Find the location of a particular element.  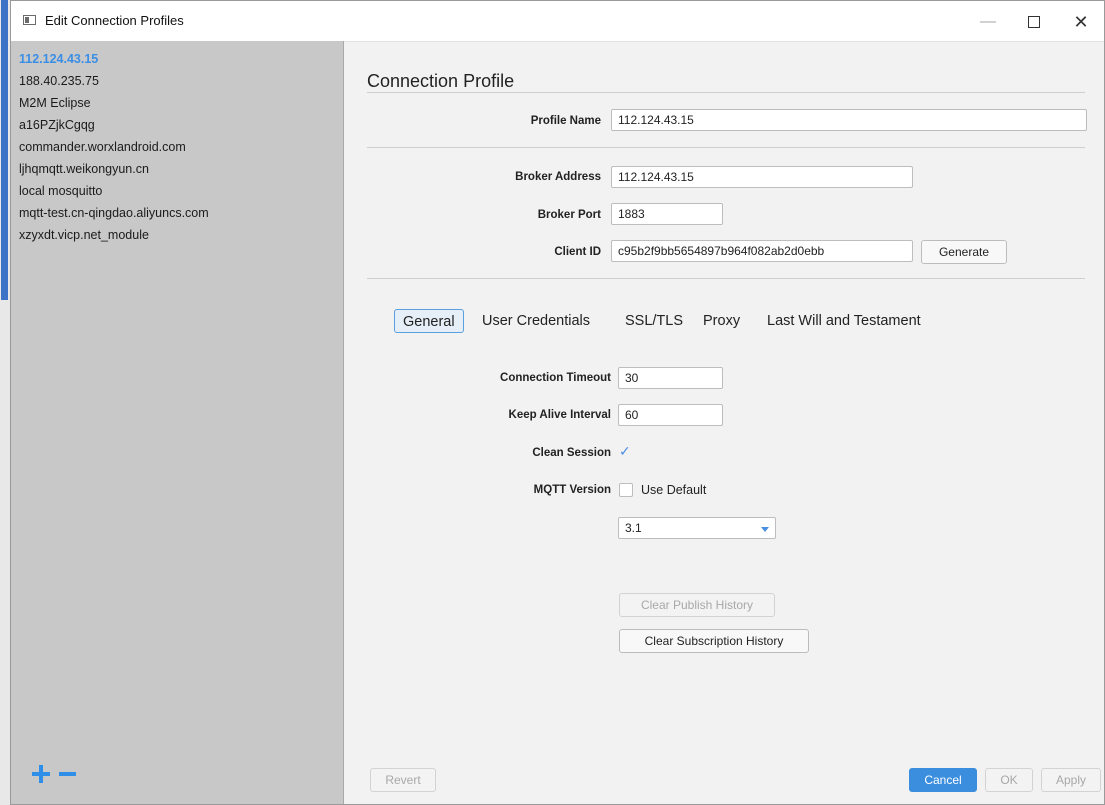

ok-button: OK is located at coordinates (1009, 780).